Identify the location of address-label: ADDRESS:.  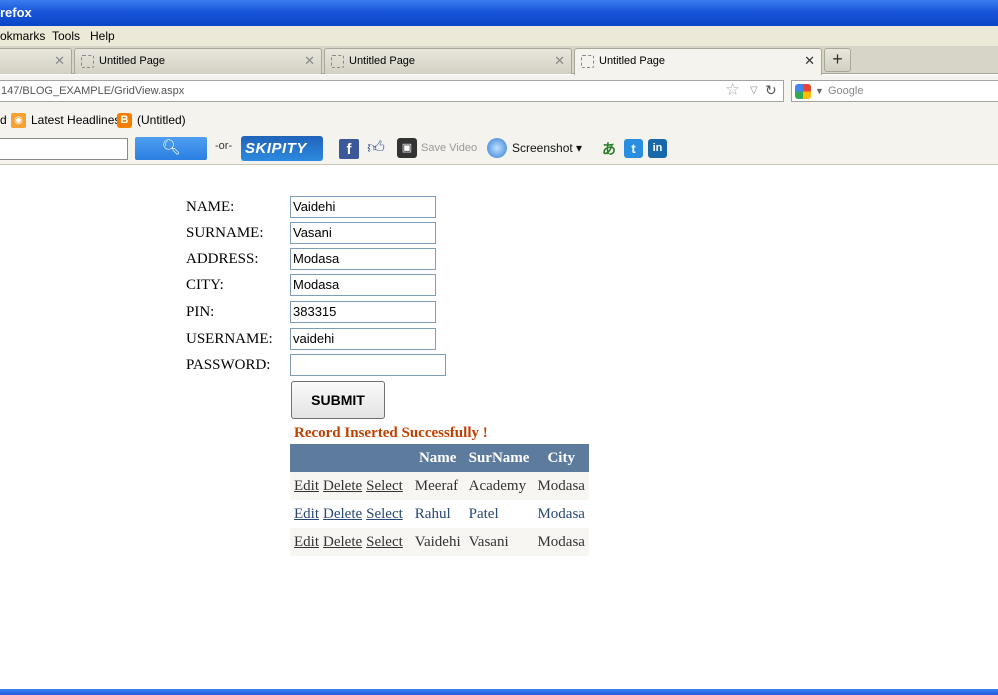
(222, 259).